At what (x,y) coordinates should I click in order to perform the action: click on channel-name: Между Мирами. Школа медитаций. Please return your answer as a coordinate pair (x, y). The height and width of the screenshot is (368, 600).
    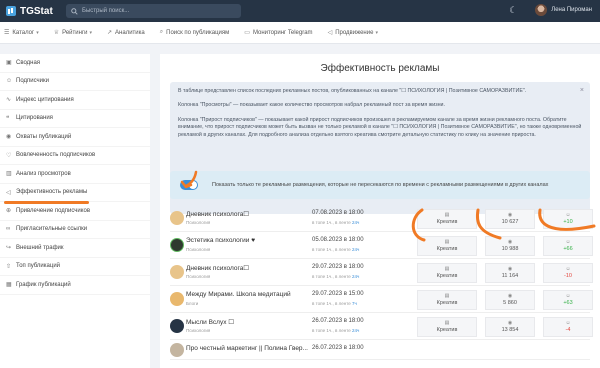
    Looking at the image, I should click on (238, 294).